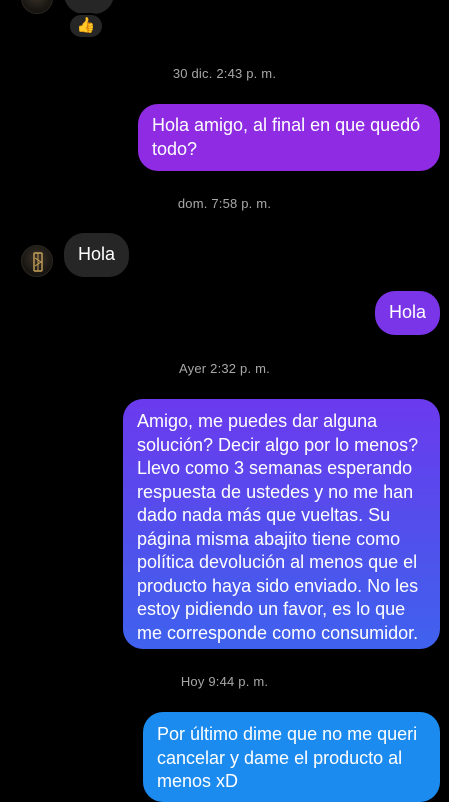 The height and width of the screenshot is (802, 449). I want to click on message-timestamp: Ayer 2:32 p. m., so click(224, 368).